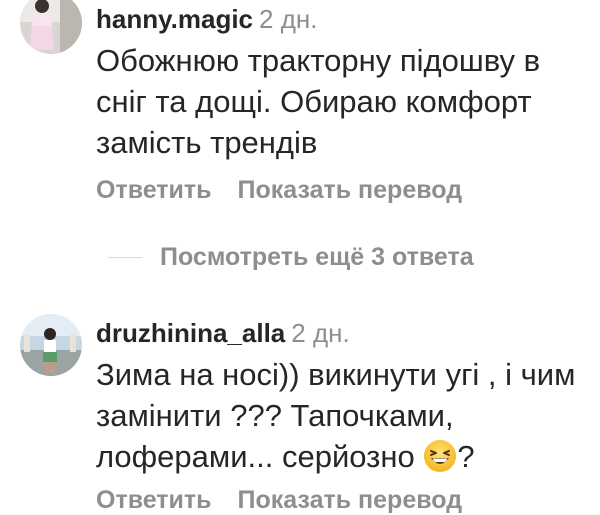 The width and height of the screenshot is (600, 515). What do you see at coordinates (174, 19) in the screenshot?
I see `comment-username: hanny.magic` at bounding box center [174, 19].